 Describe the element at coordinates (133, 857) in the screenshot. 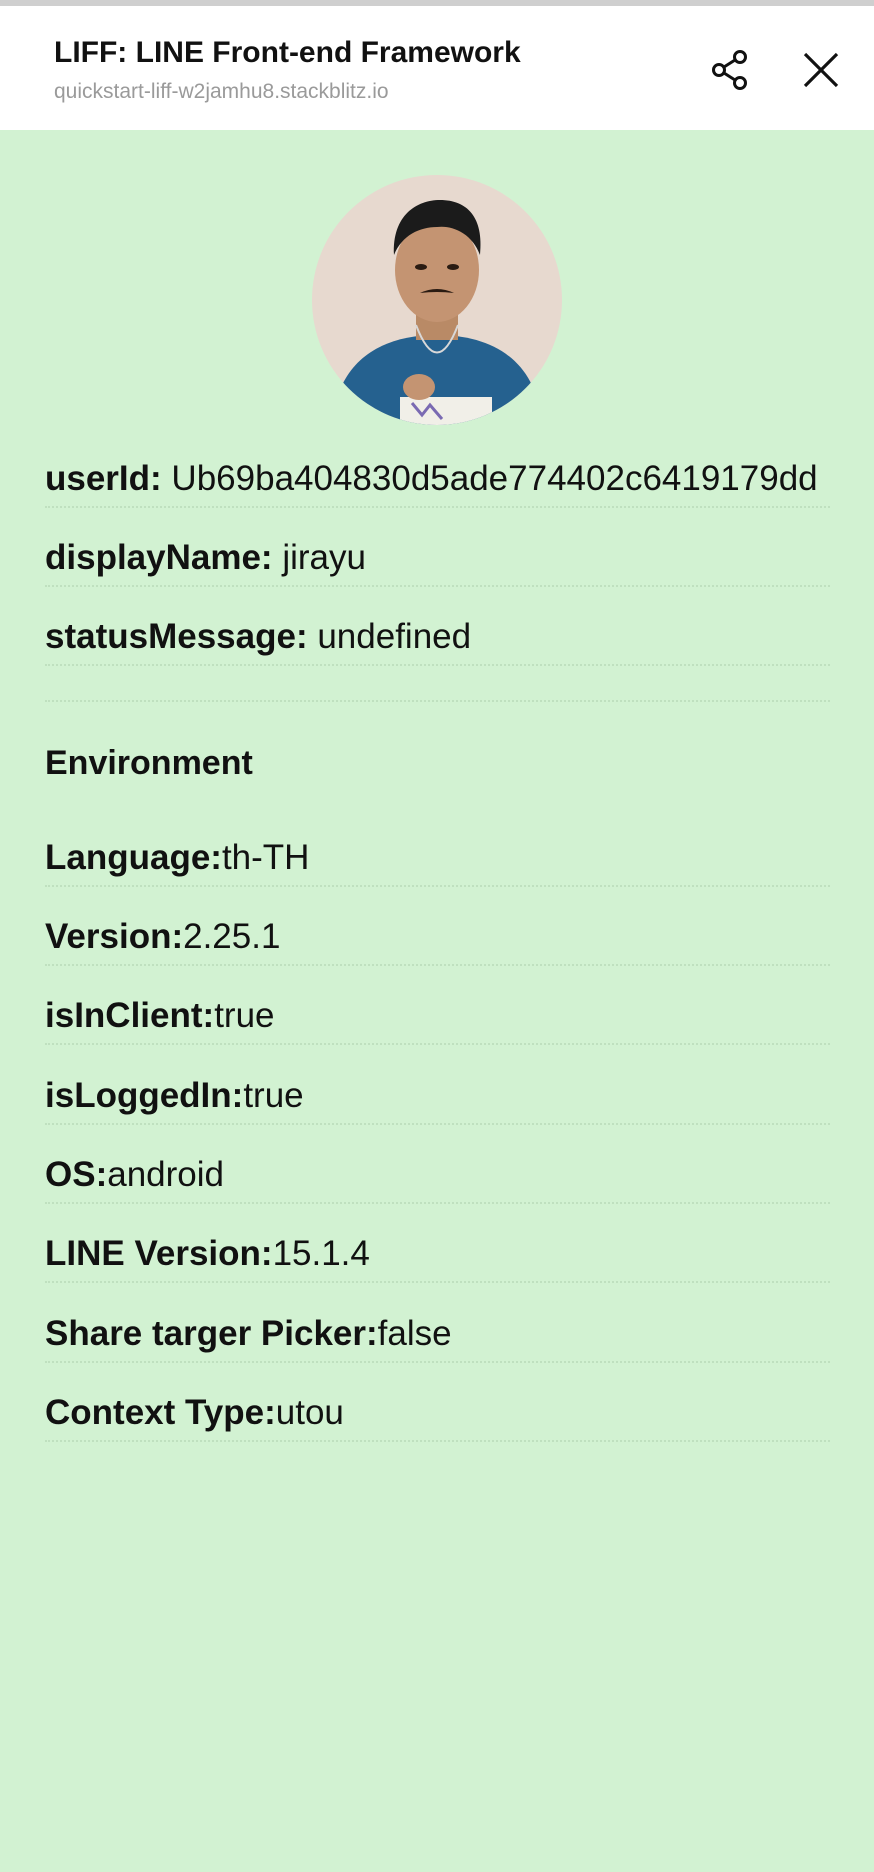

I see `field-label: Language:` at that location.